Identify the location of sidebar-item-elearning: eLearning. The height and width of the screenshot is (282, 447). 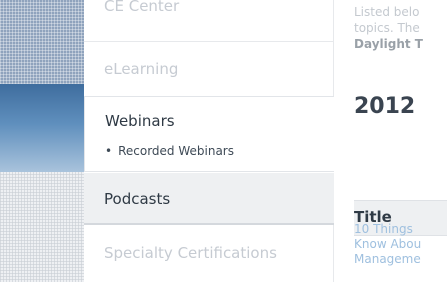
(209, 69).